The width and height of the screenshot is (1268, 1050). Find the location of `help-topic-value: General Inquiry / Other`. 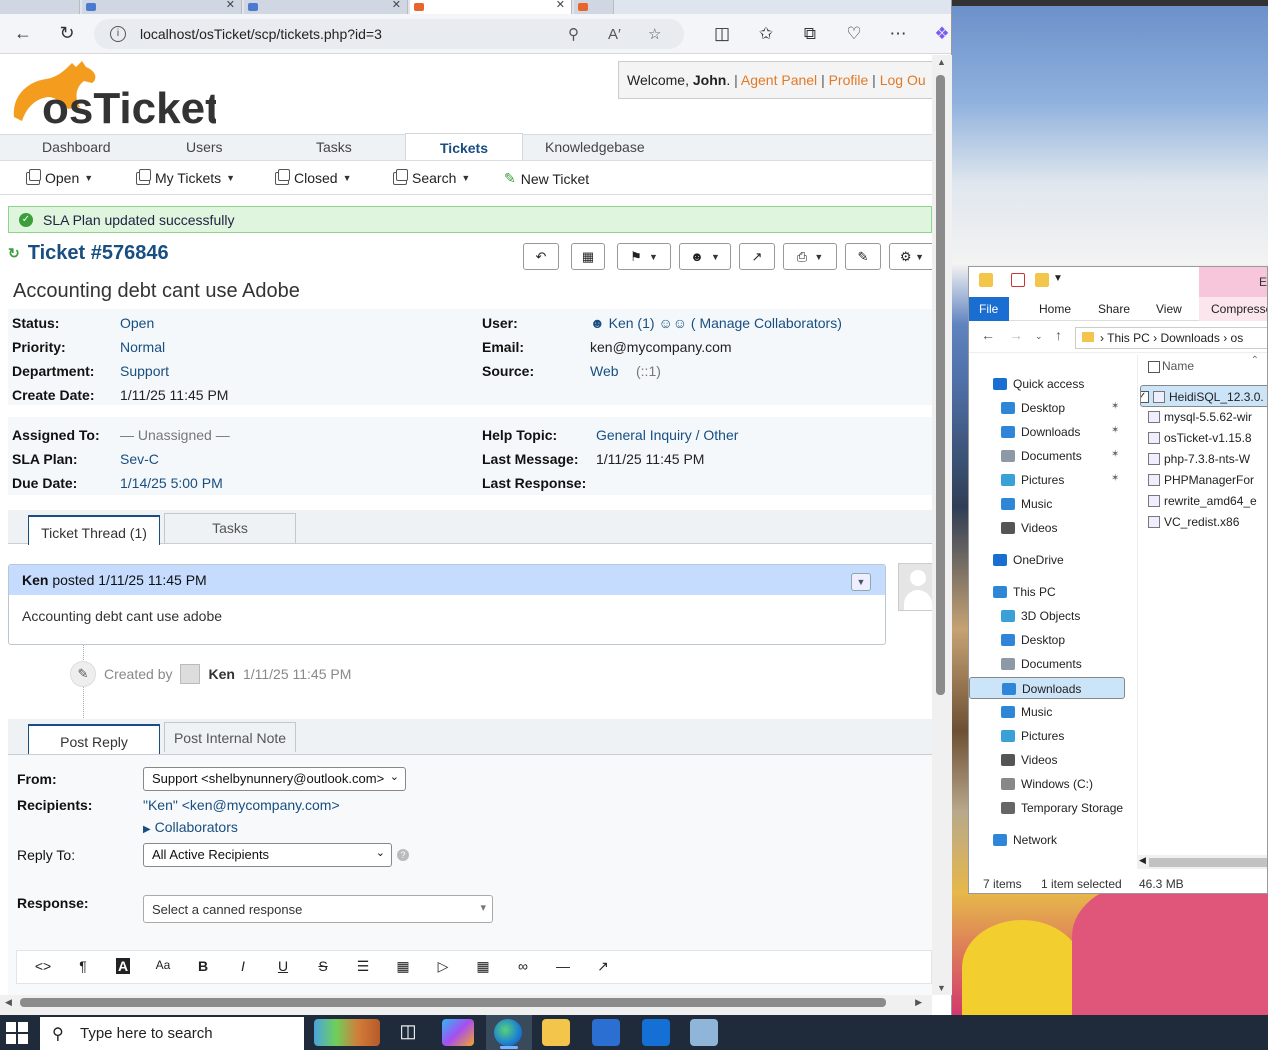

help-topic-value: General Inquiry / Other is located at coordinates (667, 435).